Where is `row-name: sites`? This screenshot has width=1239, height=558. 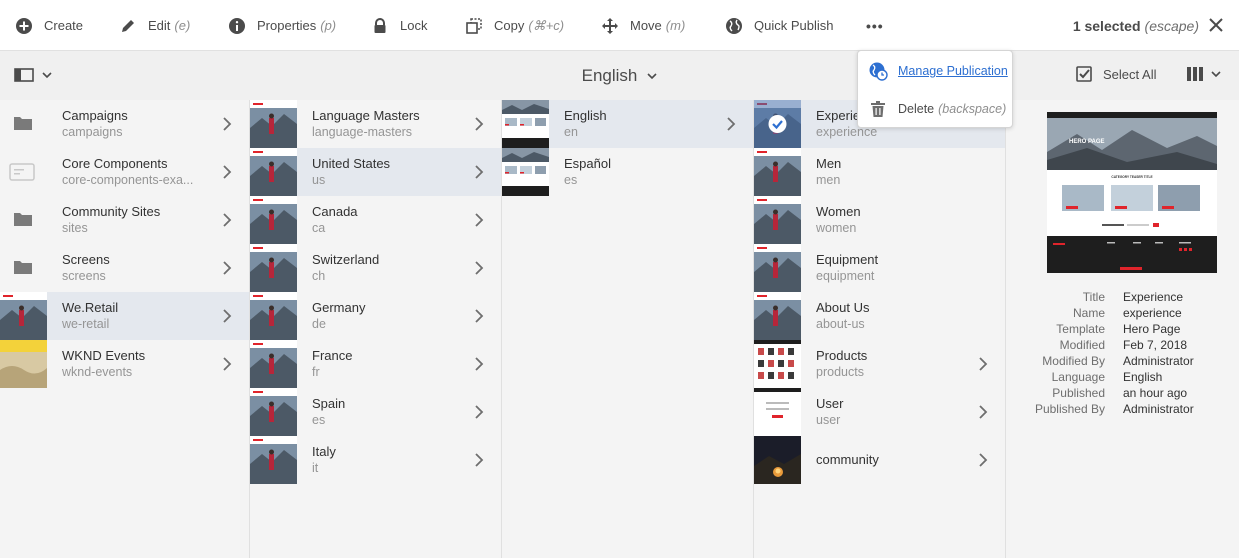 row-name: sites is located at coordinates (75, 228).